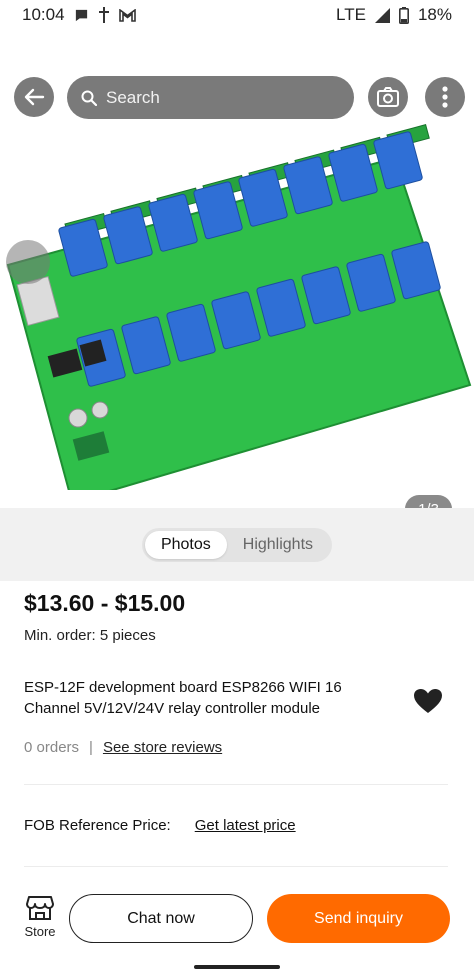 This screenshot has height=975, width=474. What do you see at coordinates (40, 908) in the screenshot?
I see `store-icon` at bounding box center [40, 908].